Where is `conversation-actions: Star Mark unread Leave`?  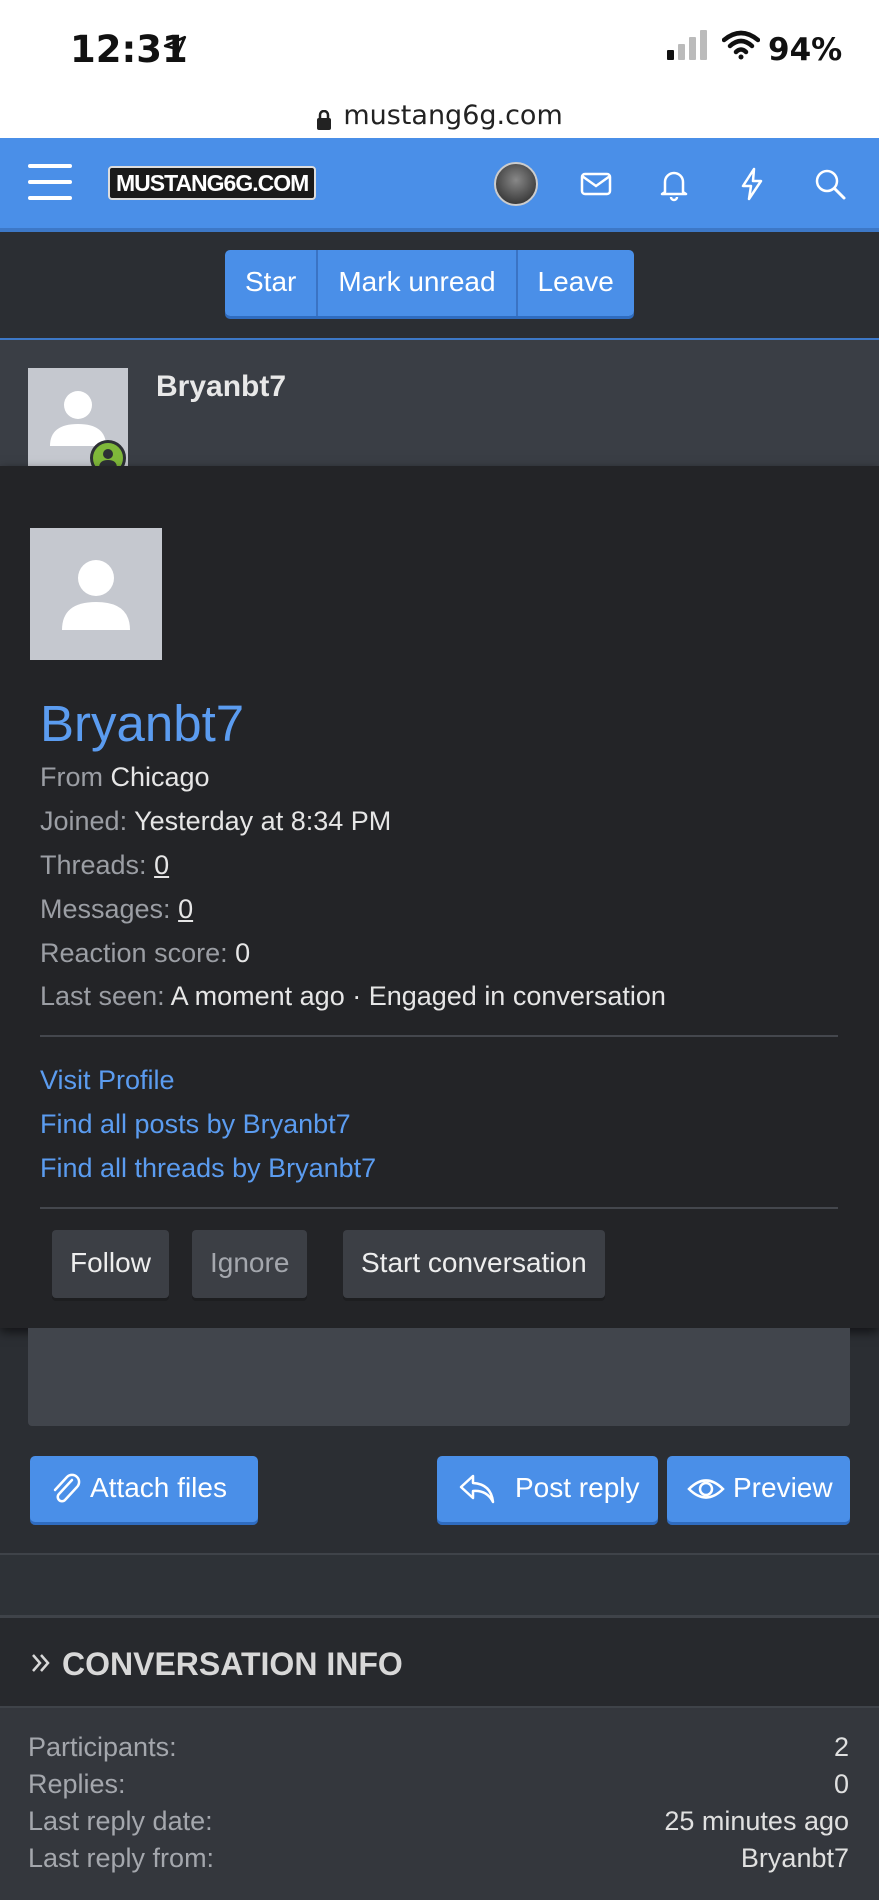 conversation-actions: Star Mark unread Leave is located at coordinates (429, 283).